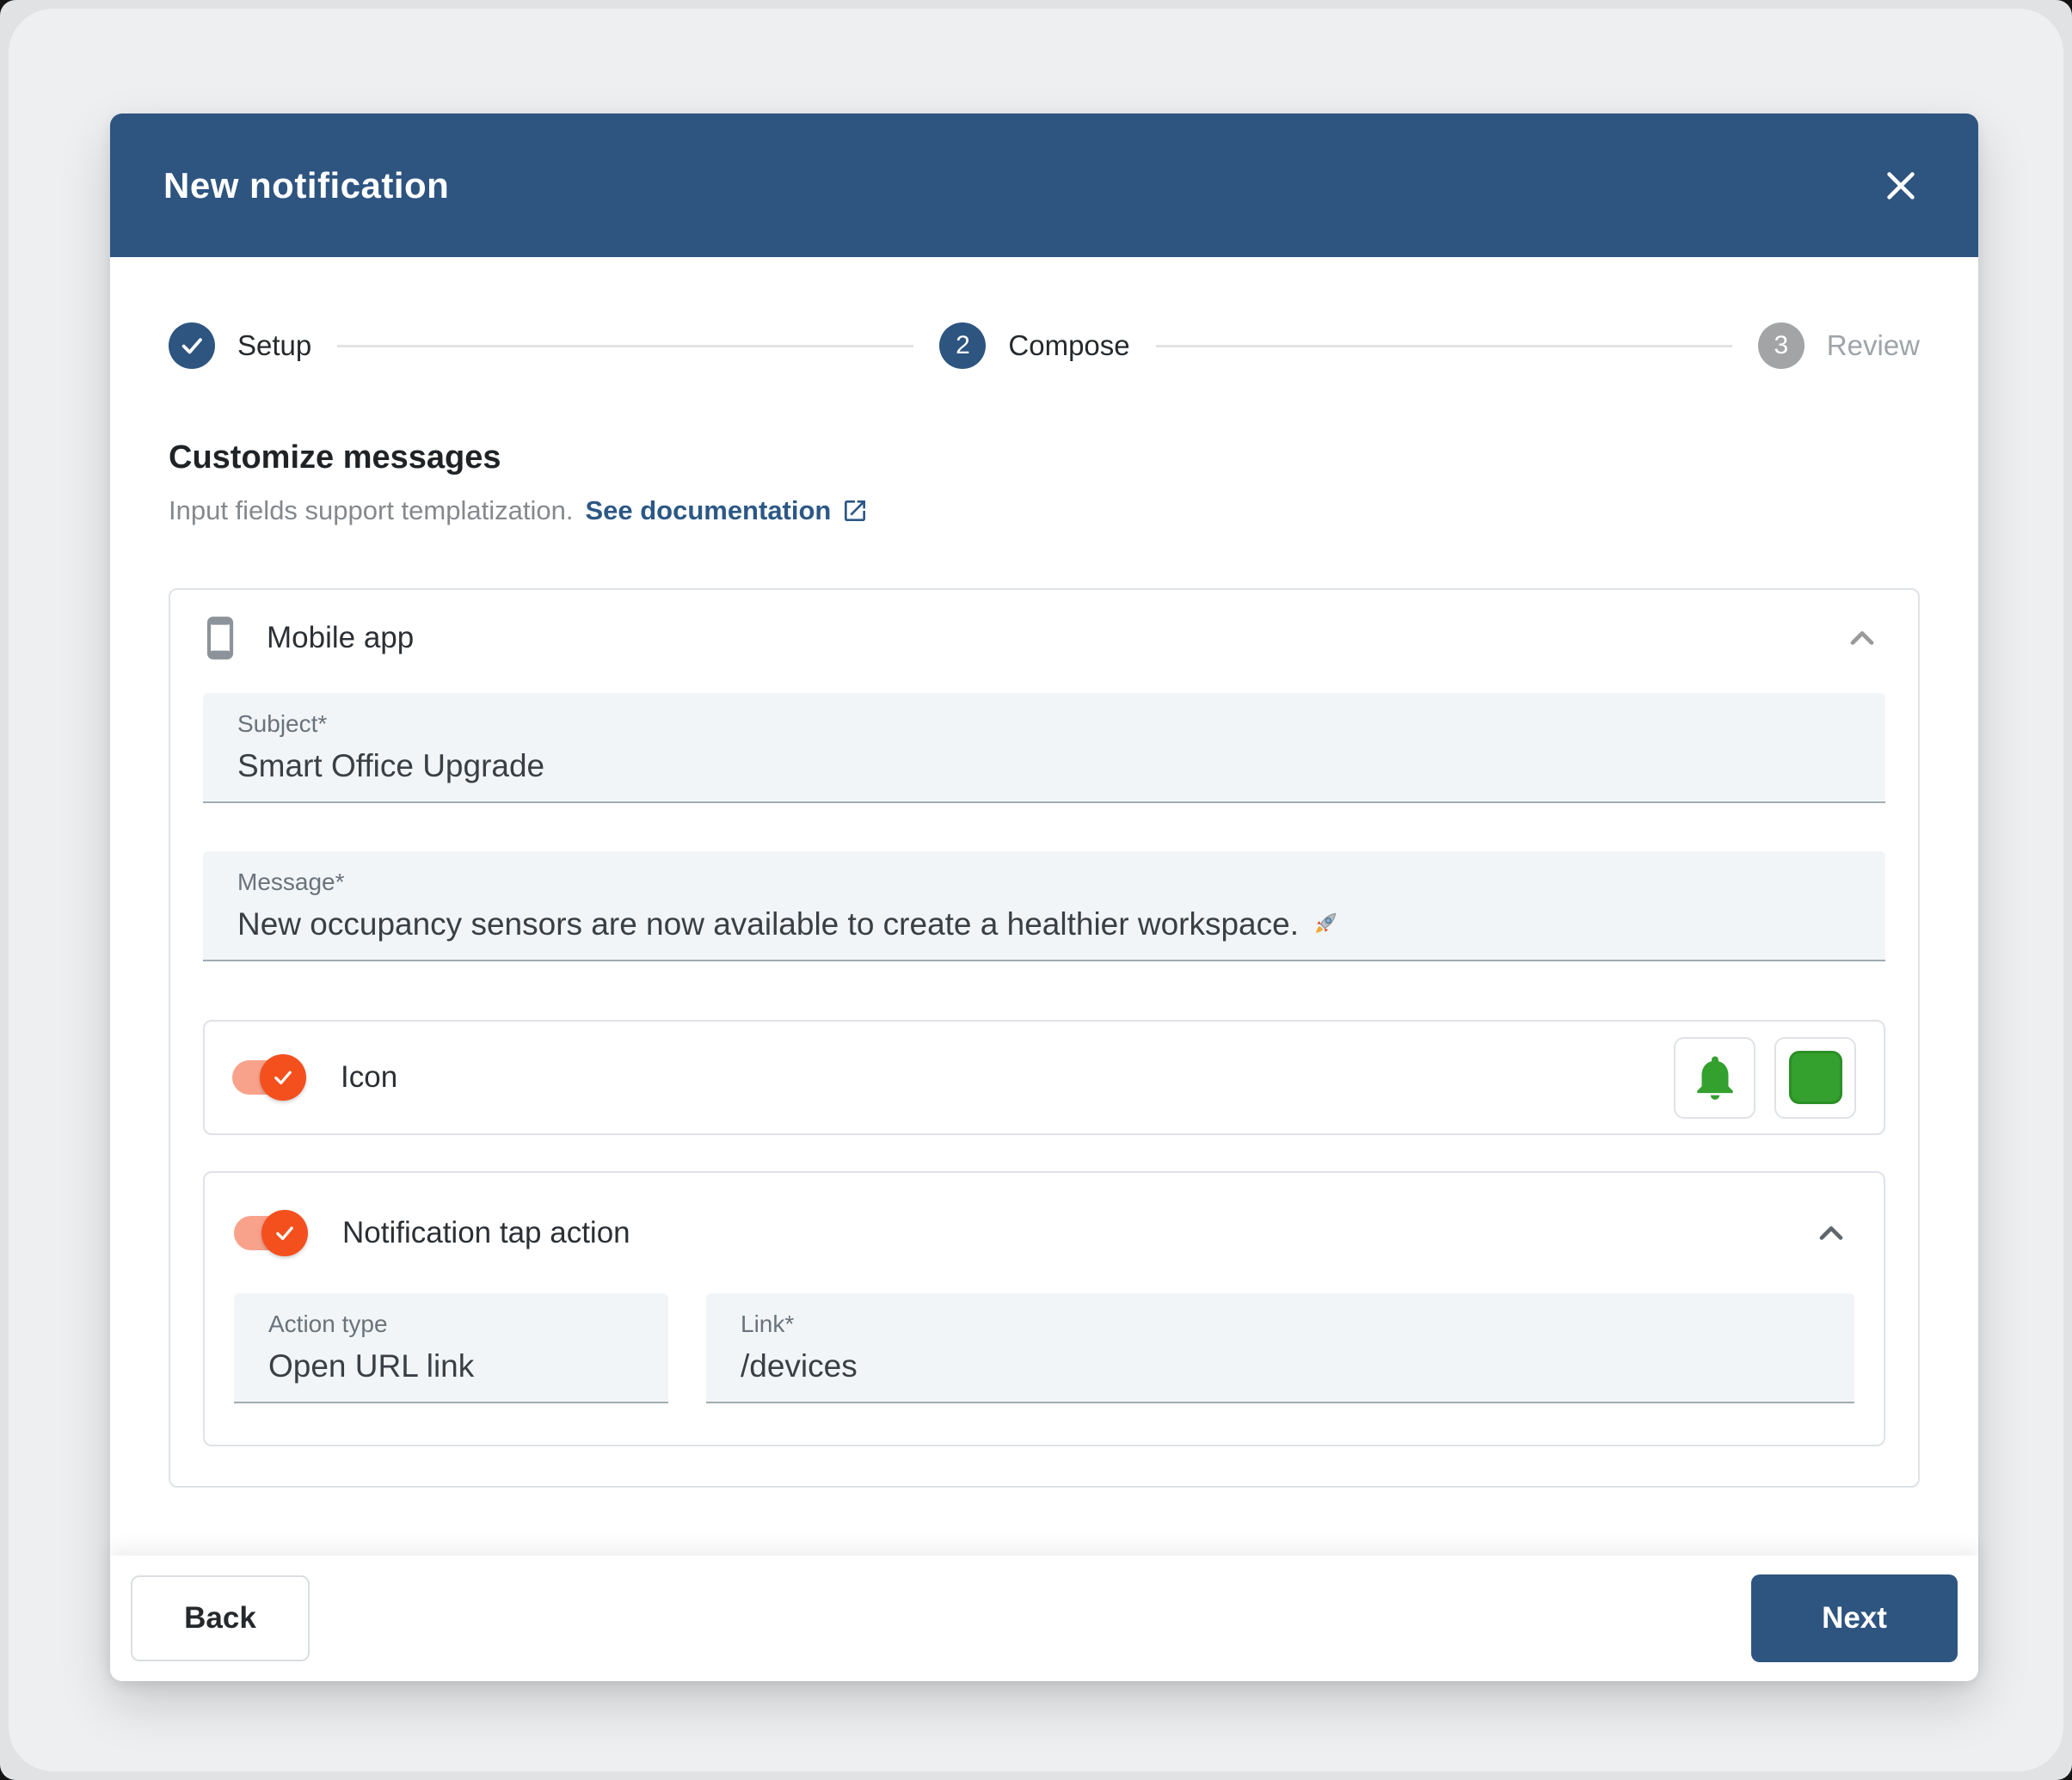 Image resolution: width=2072 pixels, height=1780 pixels. Describe the element at coordinates (963, 346) in the screenshot. I see `step-compose-circle: 2` at that location.